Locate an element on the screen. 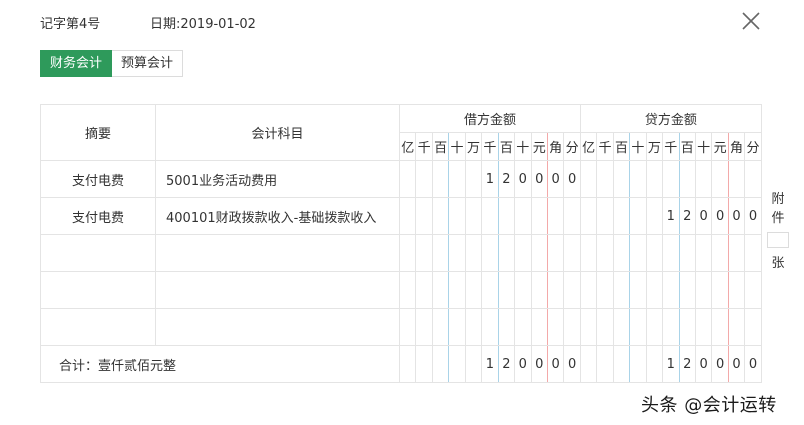 The height and width of the screenshot is (425, 804). account-cell is located at coordinates (277, 253).